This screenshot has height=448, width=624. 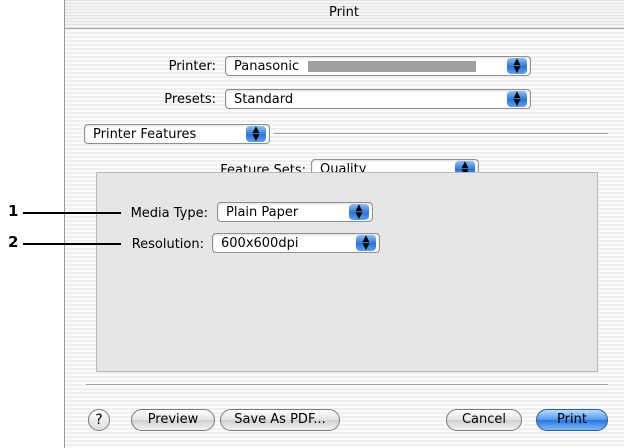 I want to click on presets-label: Presets:, so click(x=190, y=99).